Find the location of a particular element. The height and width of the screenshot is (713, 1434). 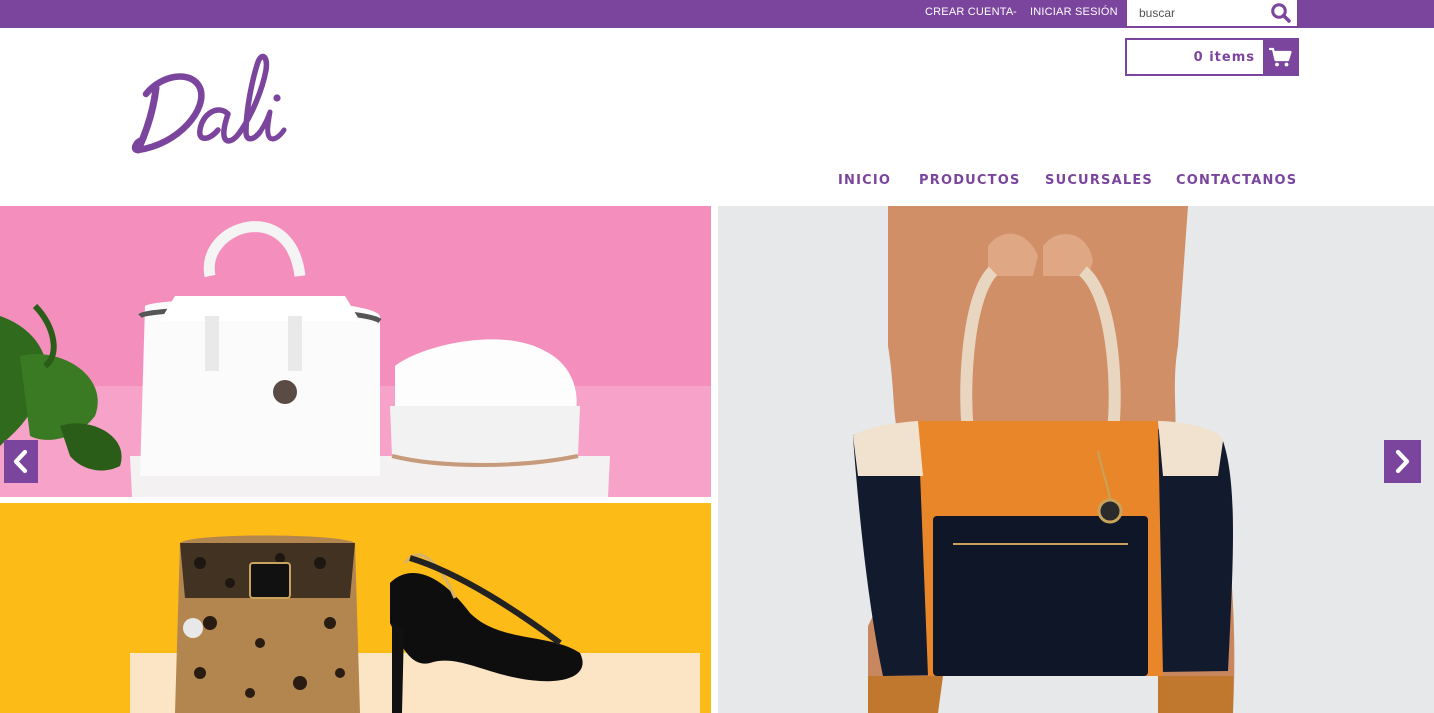

banner-leopard-bag-heels is located at coordinates (355, 608).